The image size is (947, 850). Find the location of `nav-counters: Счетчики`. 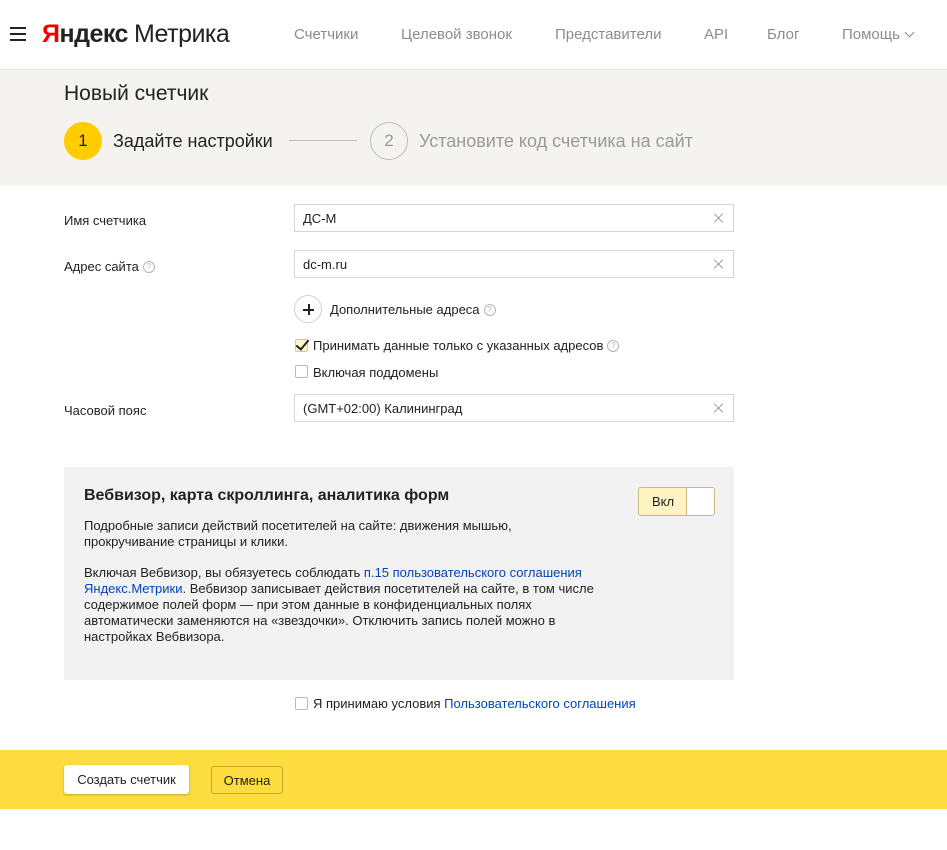

nav-counters: Счетчики is located at coordinates (326, 34).